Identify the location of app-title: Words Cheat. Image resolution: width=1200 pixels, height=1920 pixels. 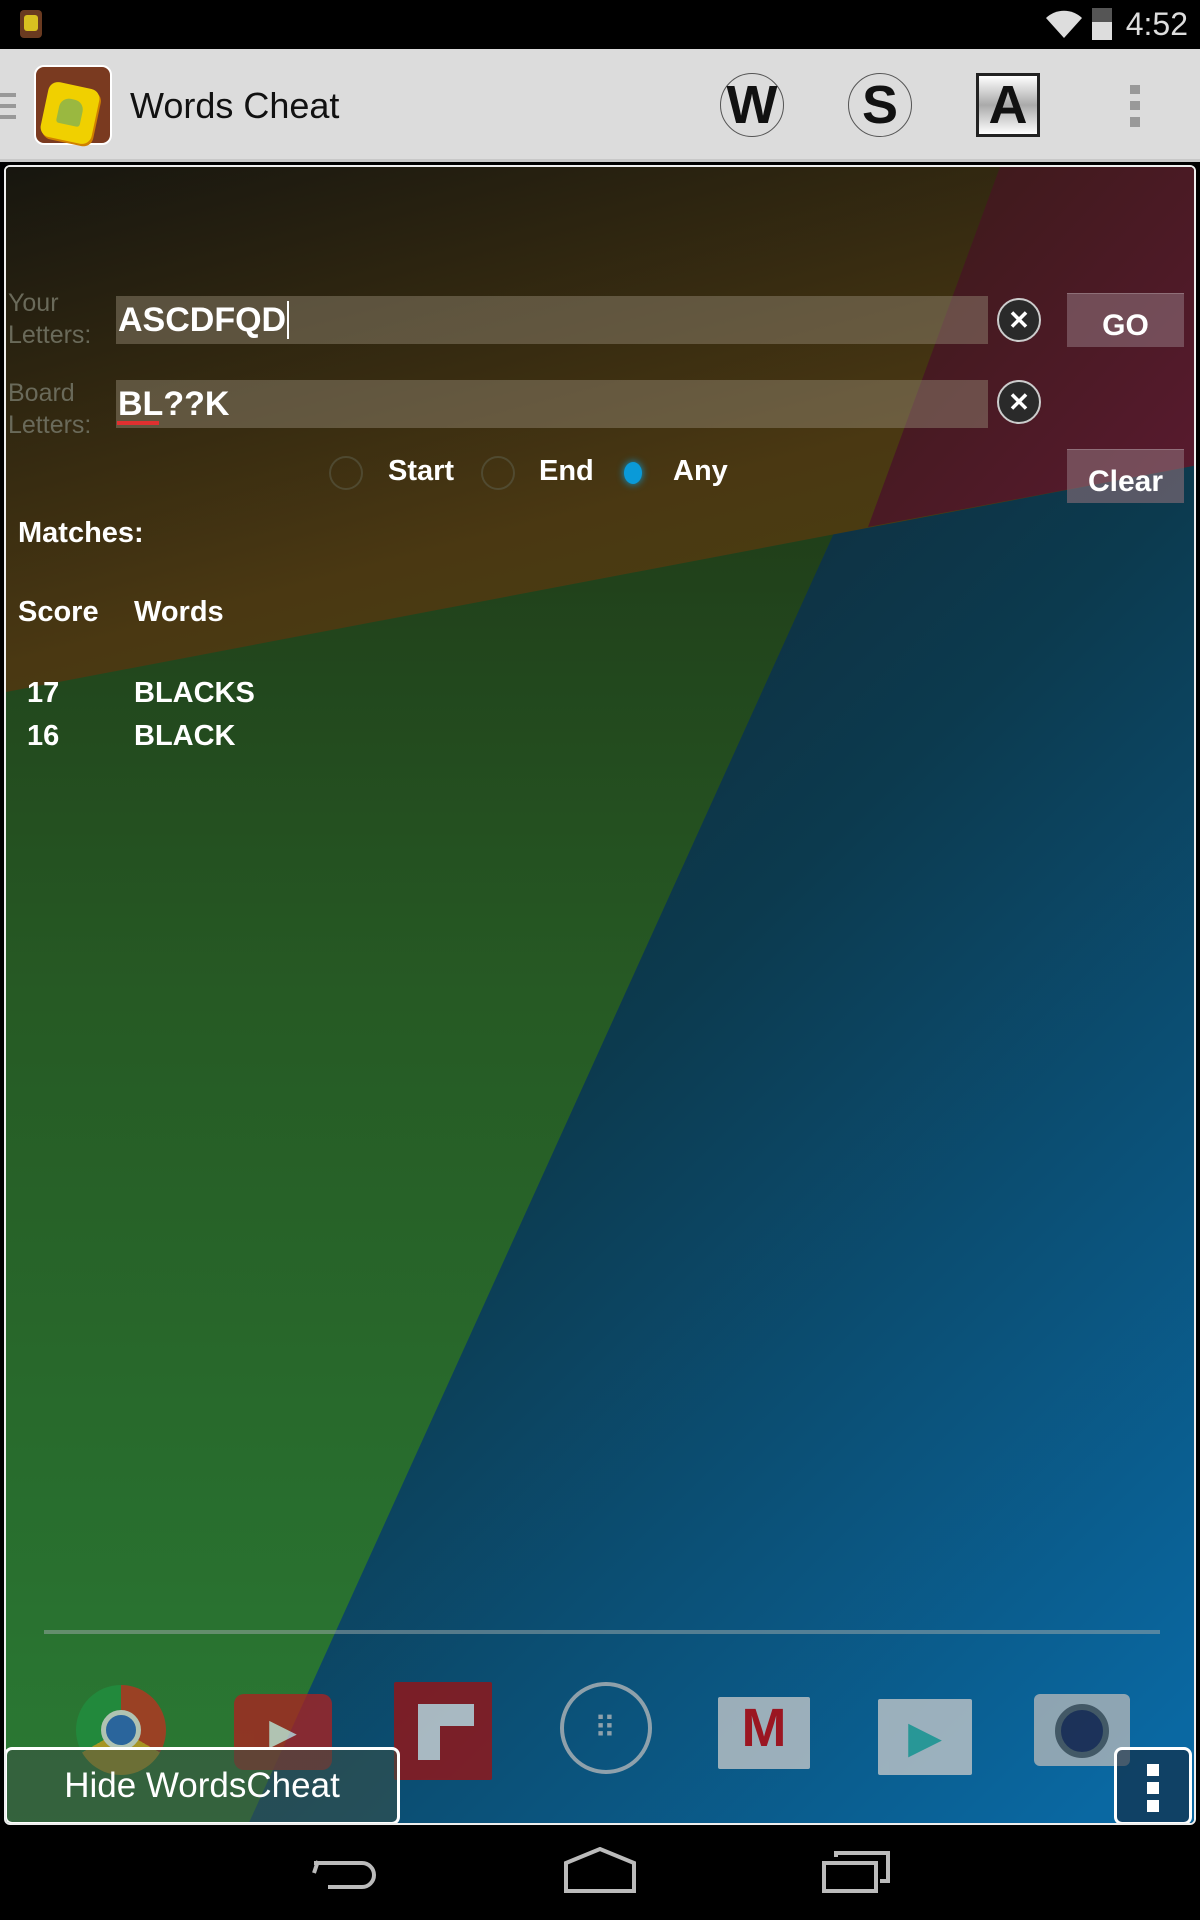
(235, 105).